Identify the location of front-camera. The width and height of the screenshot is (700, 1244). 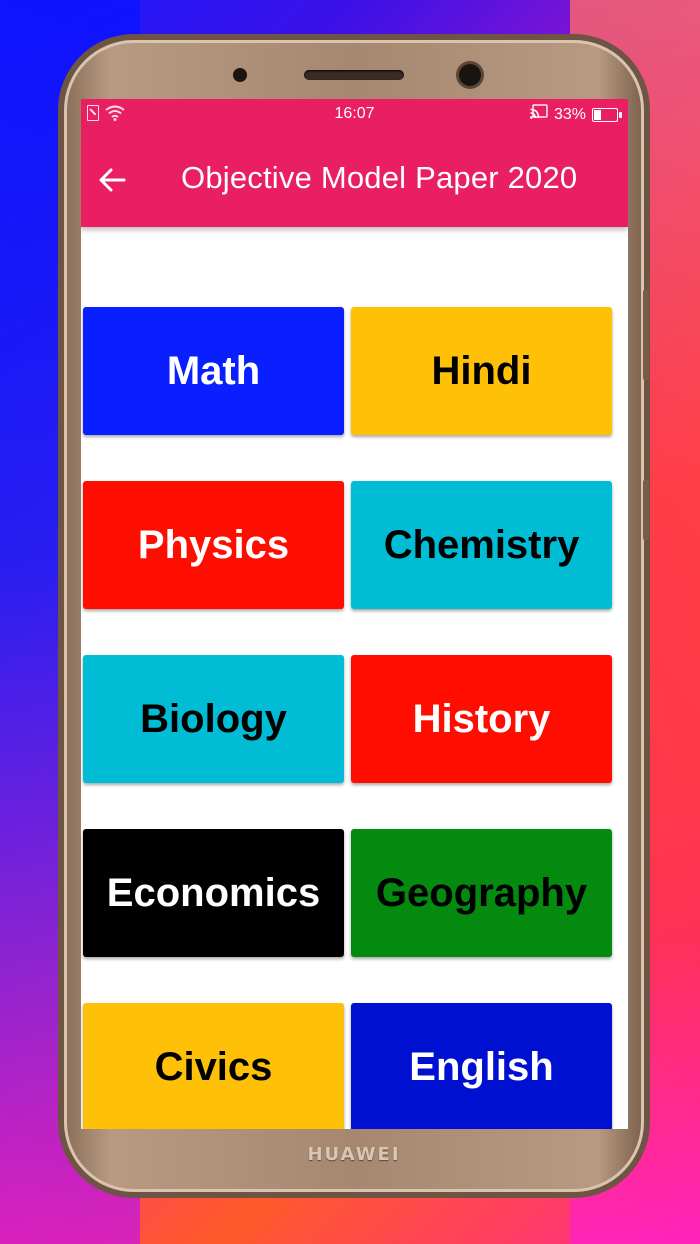
(470, 75).